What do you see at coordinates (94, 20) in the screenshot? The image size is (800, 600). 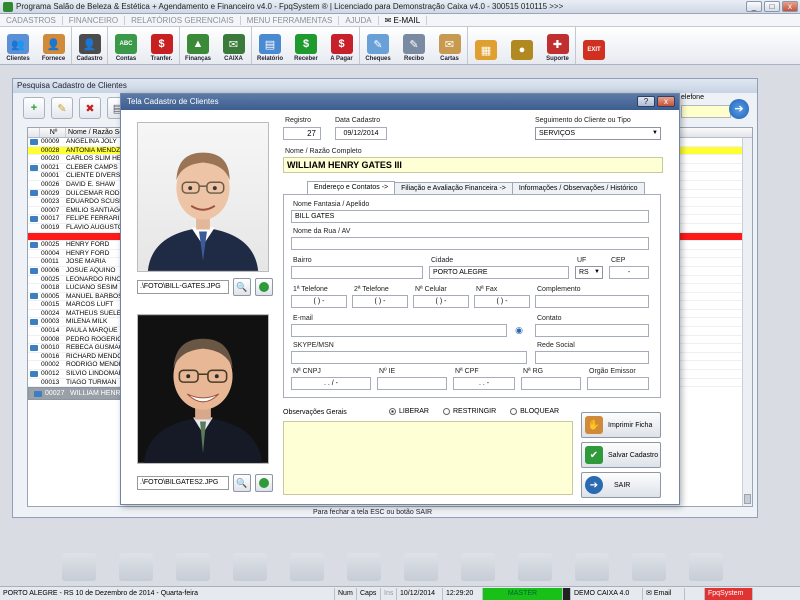 I see `menu-financeiro: FINANCEIRO` at bounding box center [94, 20].